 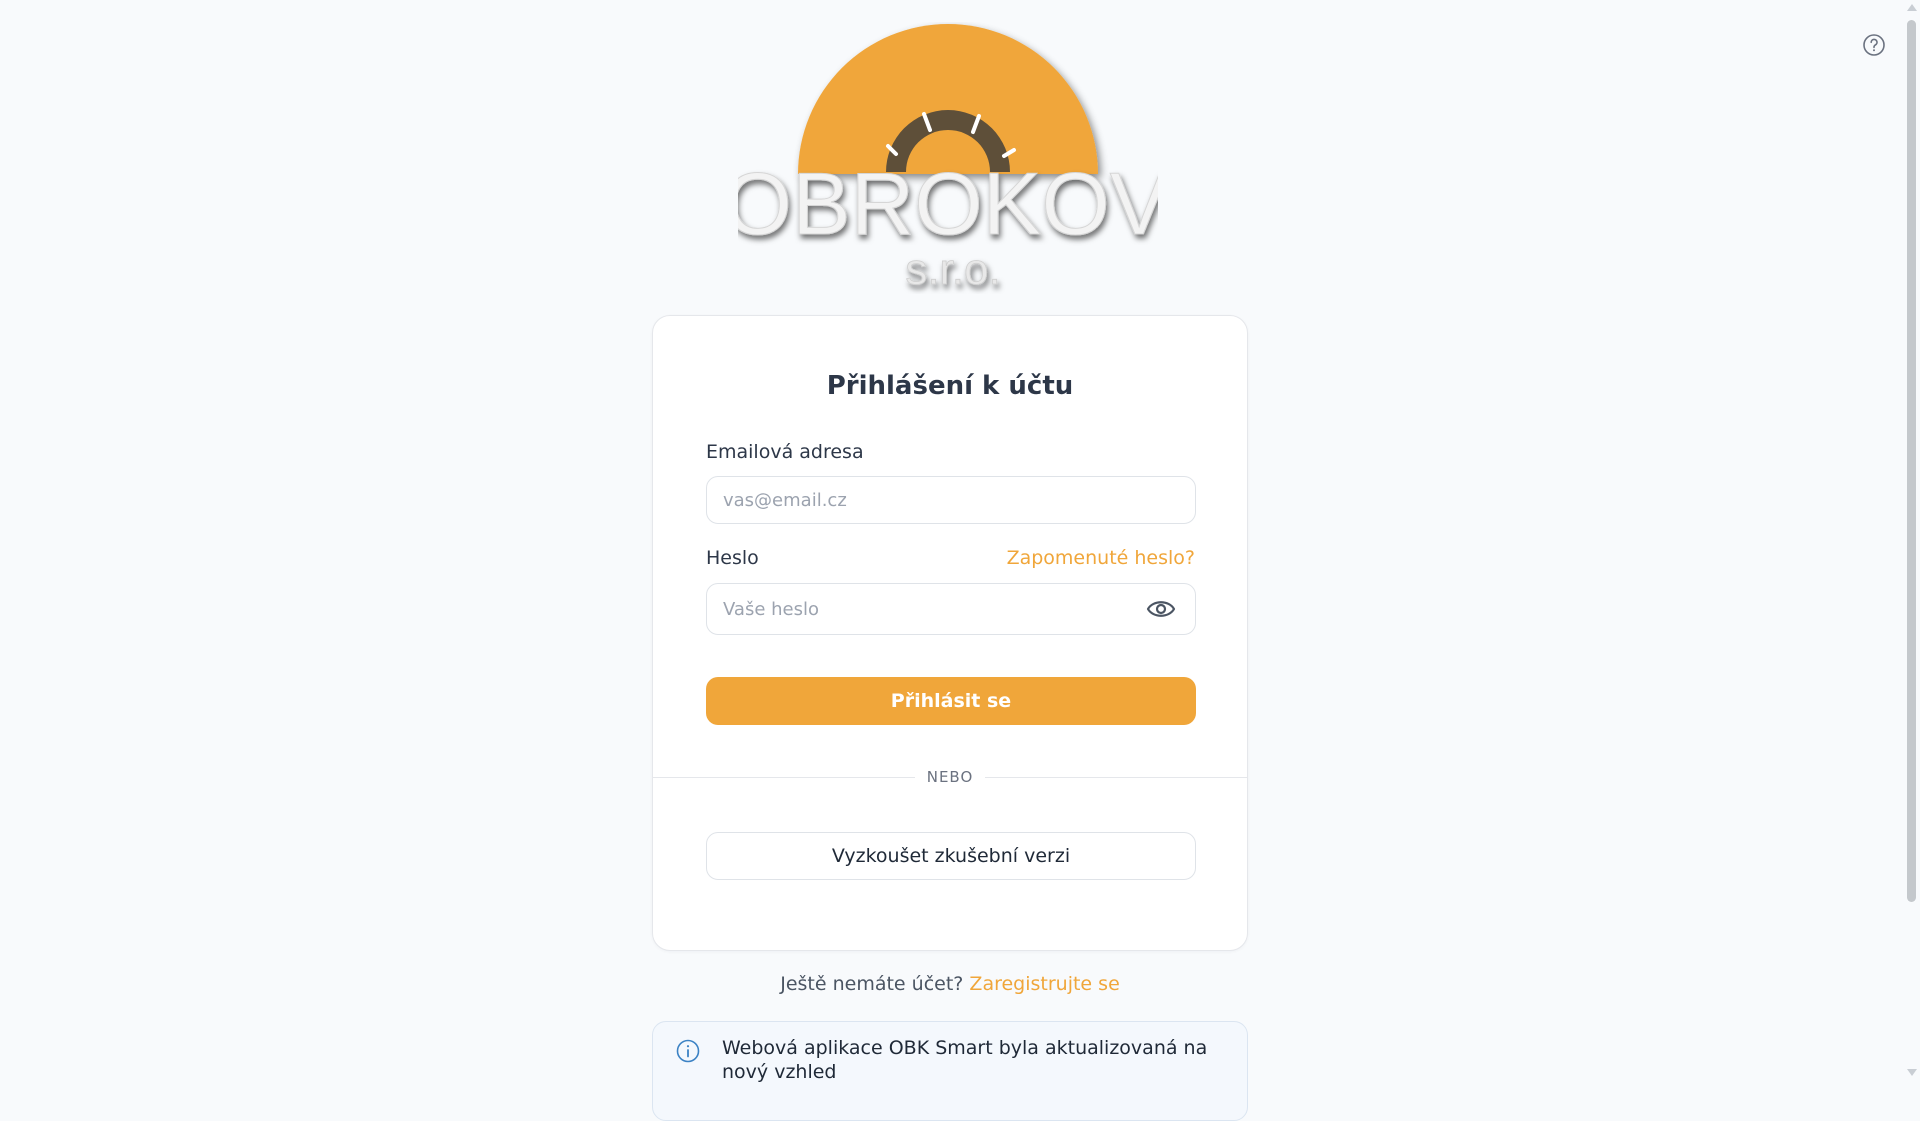 What do you see at coordinates (952, 269) in the screenshot?
I see `logo-suffix: s.r.o.` at bounding box center [952, 269].